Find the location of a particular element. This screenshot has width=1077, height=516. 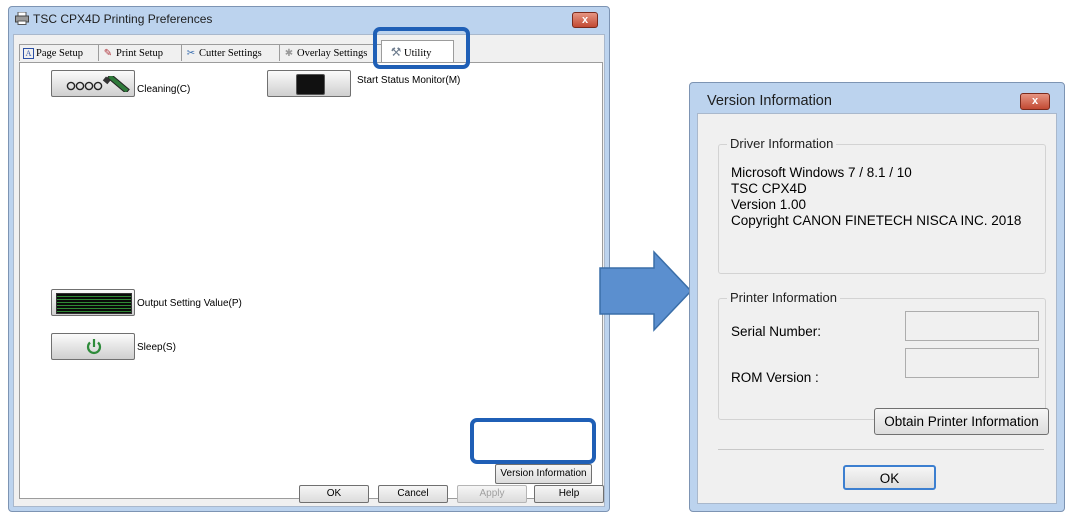

output-setting-label: Output Setting Value(P) is located at coordinates (189, 303).